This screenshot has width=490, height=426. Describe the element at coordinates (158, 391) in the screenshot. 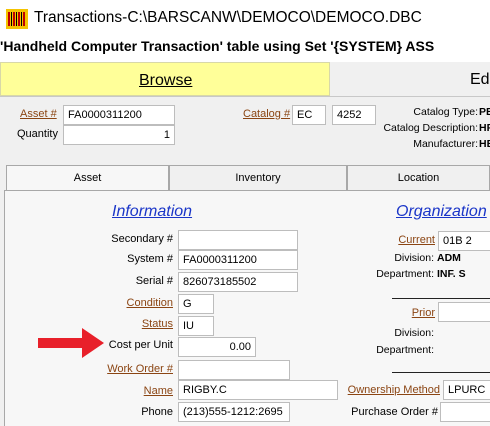

I see `name-link: Name` at that location.